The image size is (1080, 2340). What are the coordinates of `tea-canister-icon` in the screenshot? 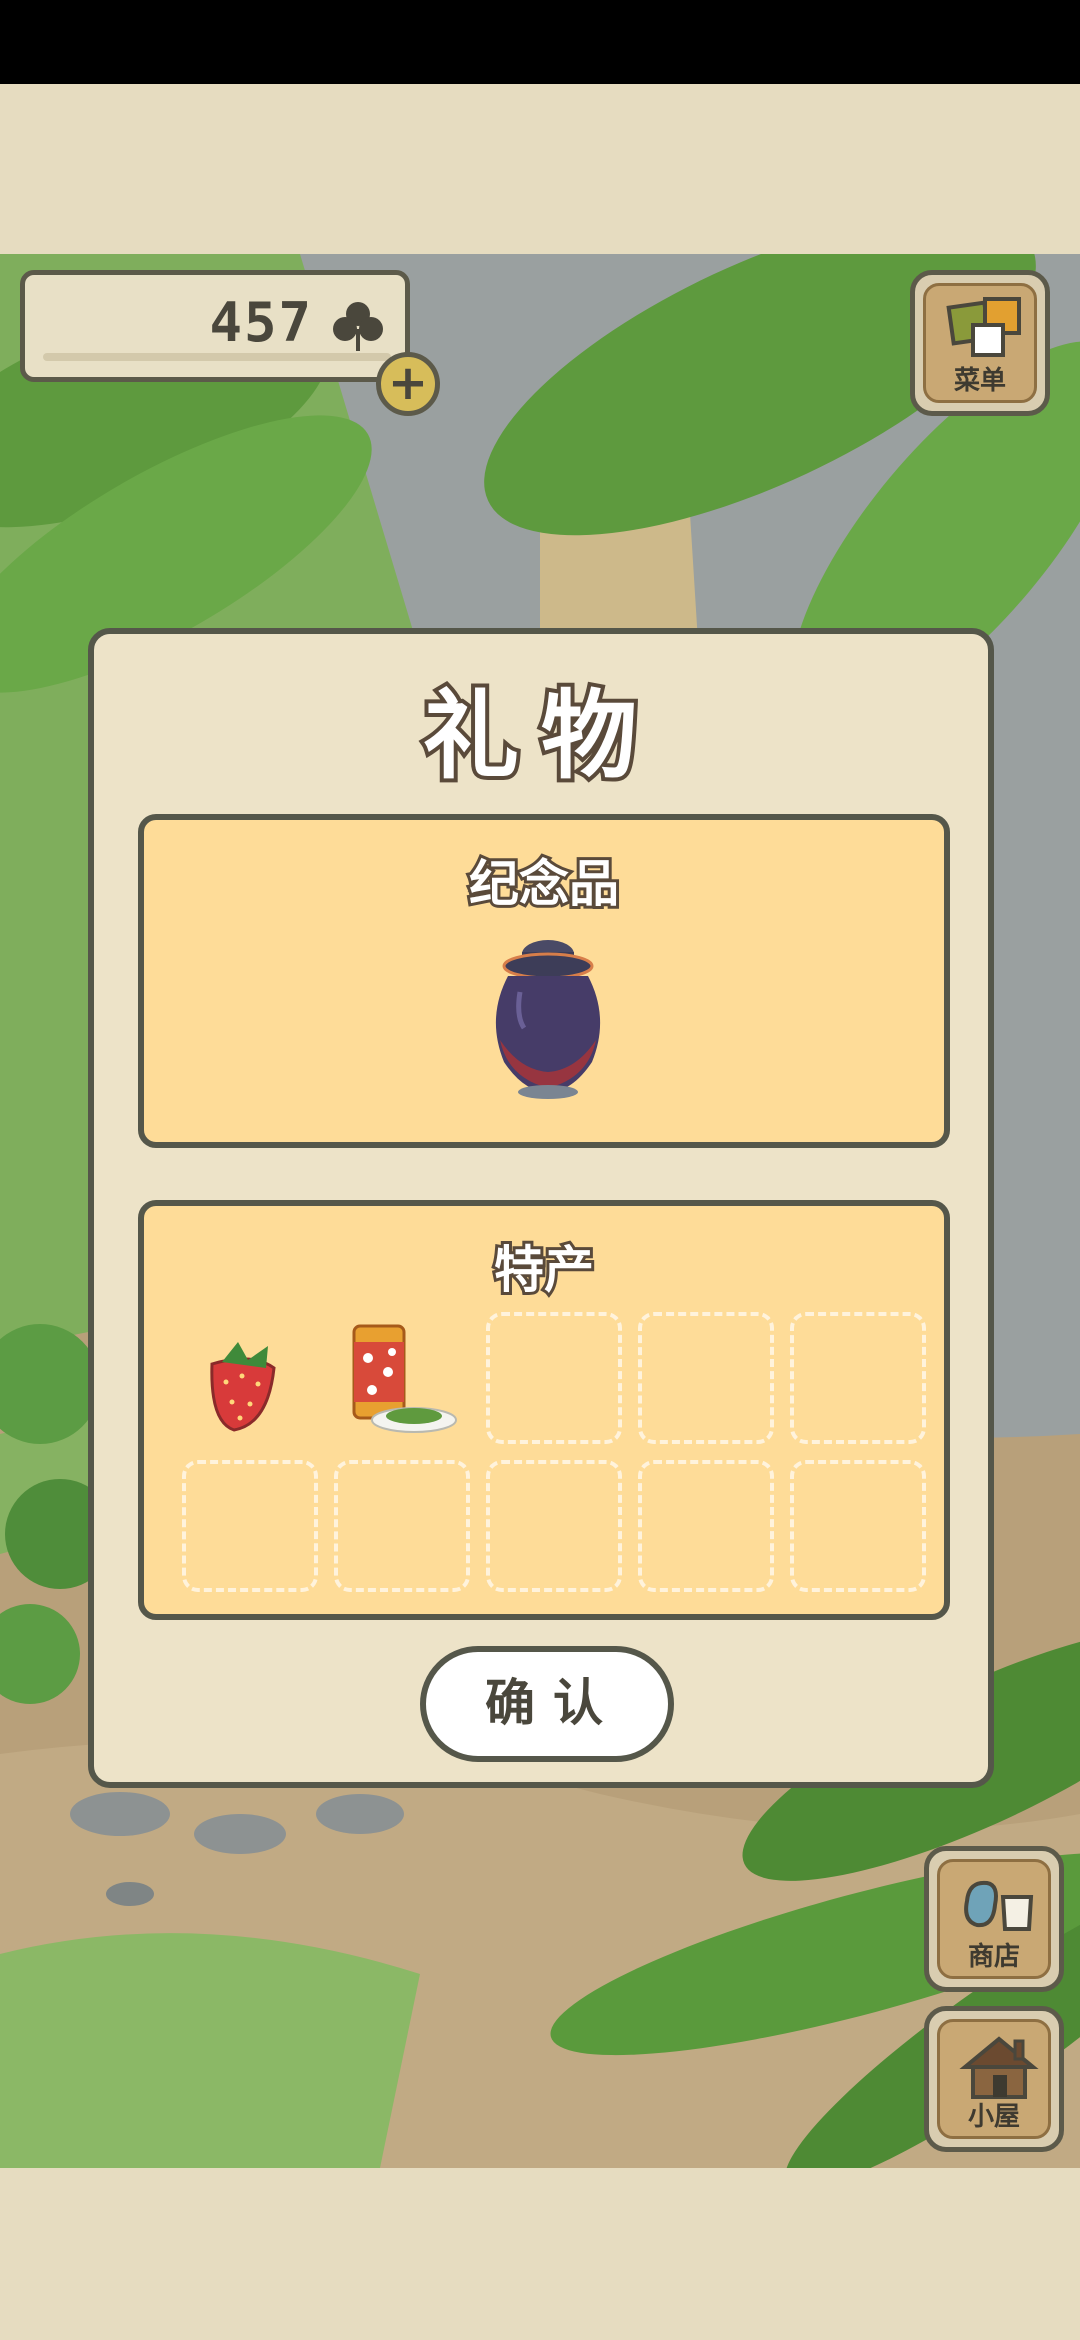 It's located at (404, 1378).